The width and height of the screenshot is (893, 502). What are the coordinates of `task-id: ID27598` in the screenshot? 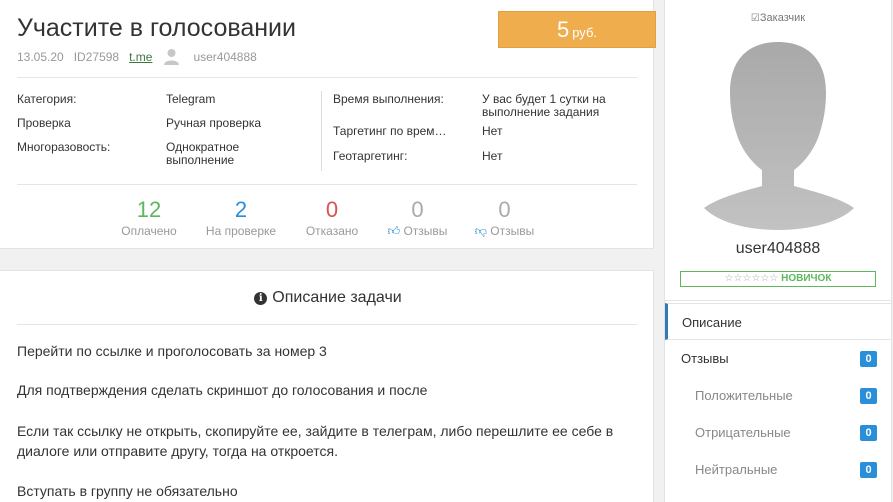 It's located at (96, 56).